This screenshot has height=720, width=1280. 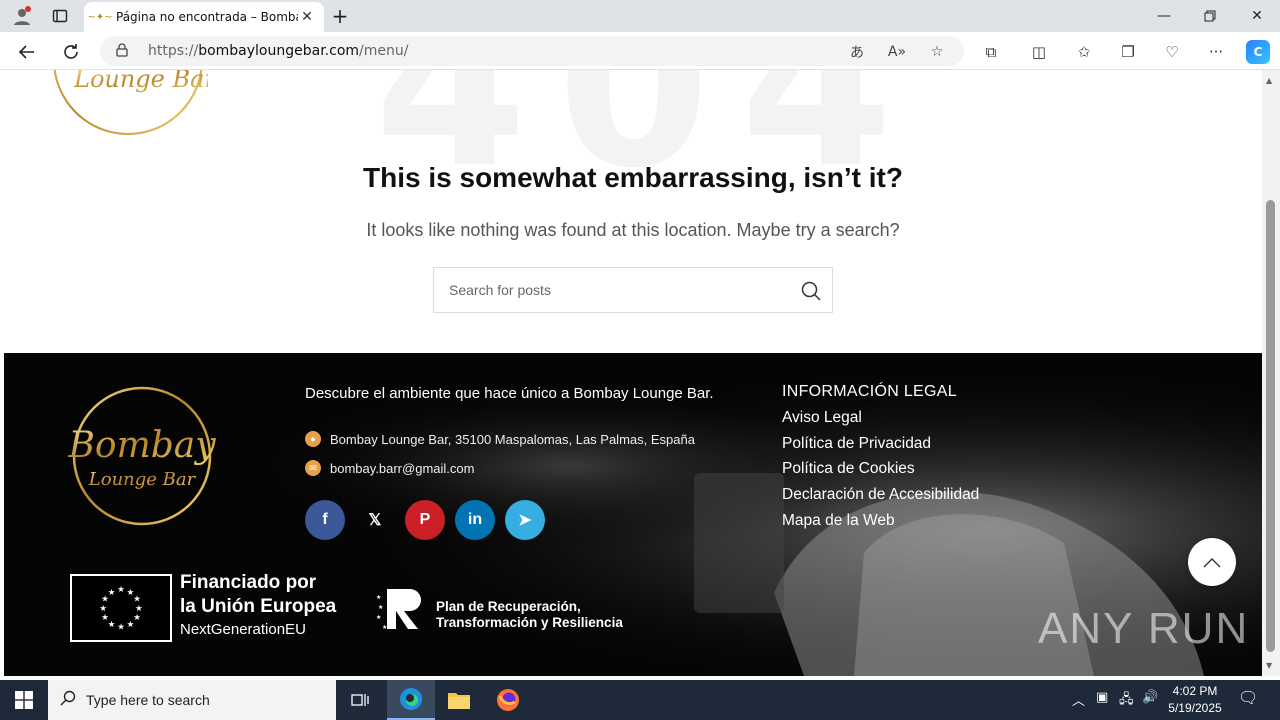 What do you see at coordinates (384, 51) in the screenshot?
I see `url-path: /menu/` at bounding box center [384, 51].